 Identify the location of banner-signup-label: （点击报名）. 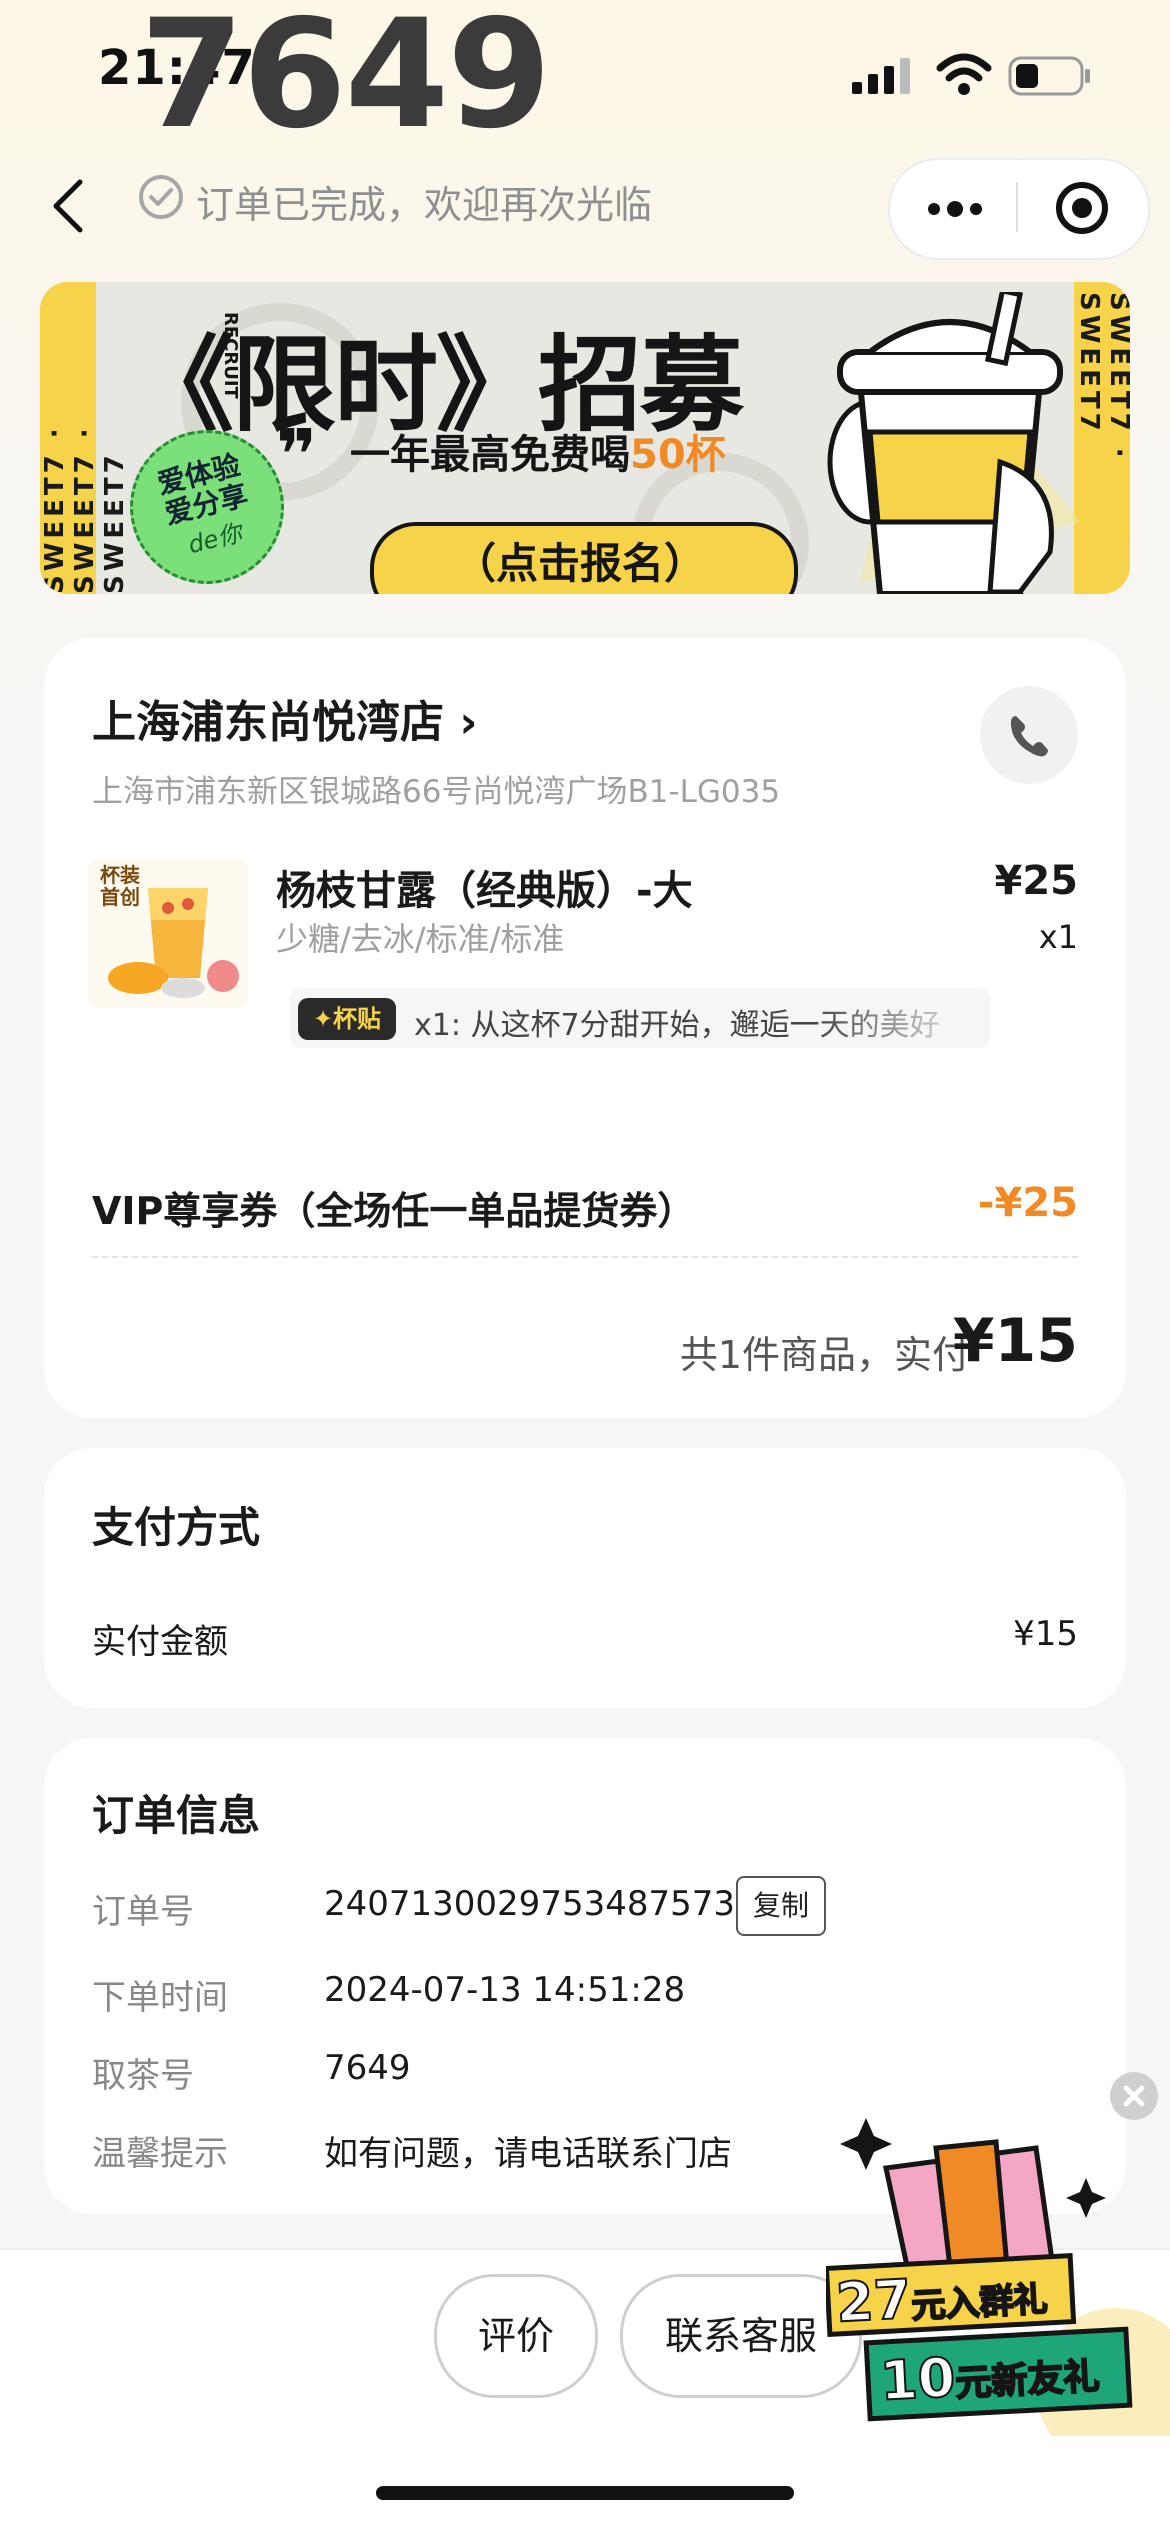
(579, 563).